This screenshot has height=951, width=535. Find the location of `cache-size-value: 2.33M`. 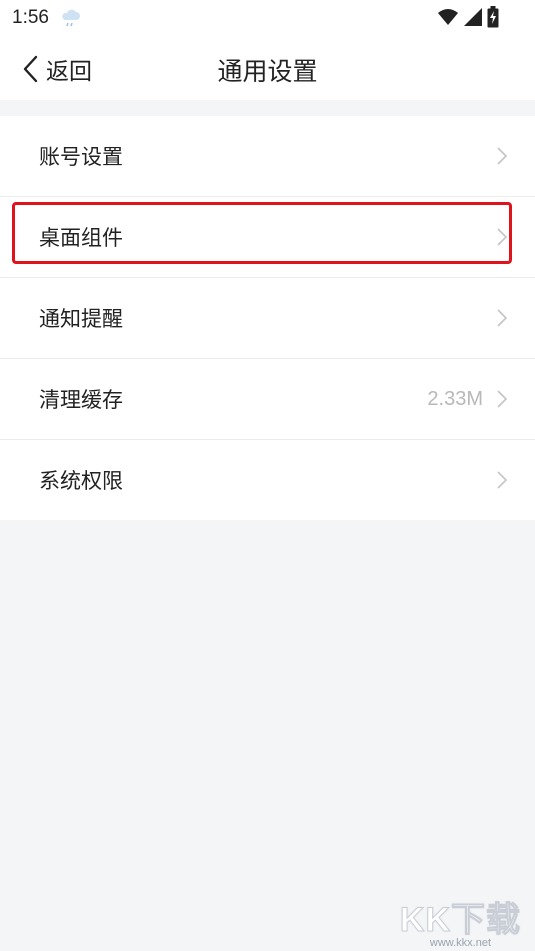

cache-size-value: 2.33M is located at coordinates (455, 398).